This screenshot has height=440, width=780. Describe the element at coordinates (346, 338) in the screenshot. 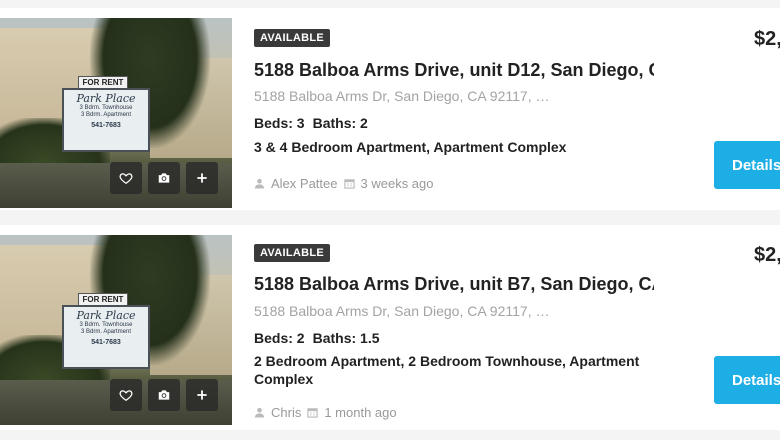

I see `baths-count: Baths: 1.5` at that location.